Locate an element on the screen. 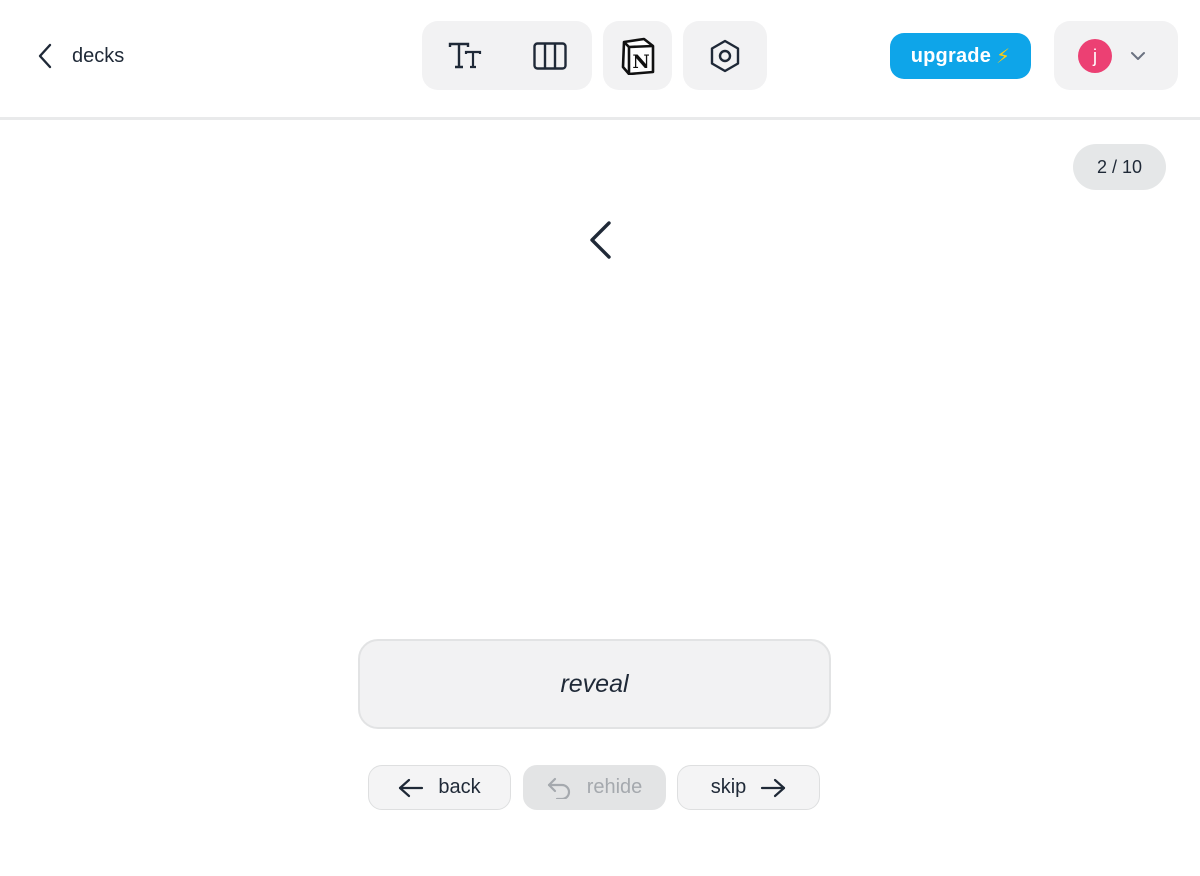 The height and width of the screenshot is (876, 1200). view-tools-group is located at coordinates (507, 55).